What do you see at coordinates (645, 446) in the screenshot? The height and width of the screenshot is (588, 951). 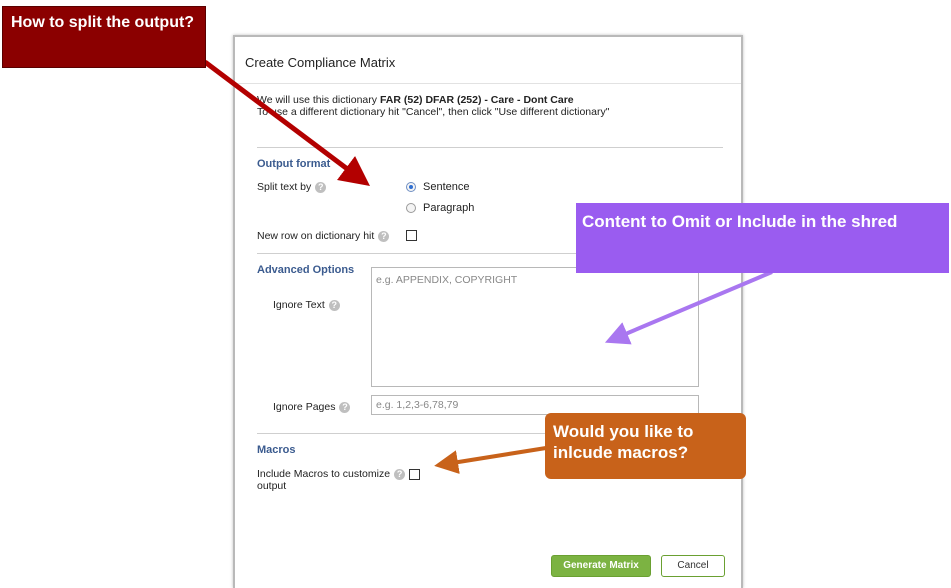 I see `include-macros-callout: Would you like to inlcude macros?` at bounding box center [645, 446].